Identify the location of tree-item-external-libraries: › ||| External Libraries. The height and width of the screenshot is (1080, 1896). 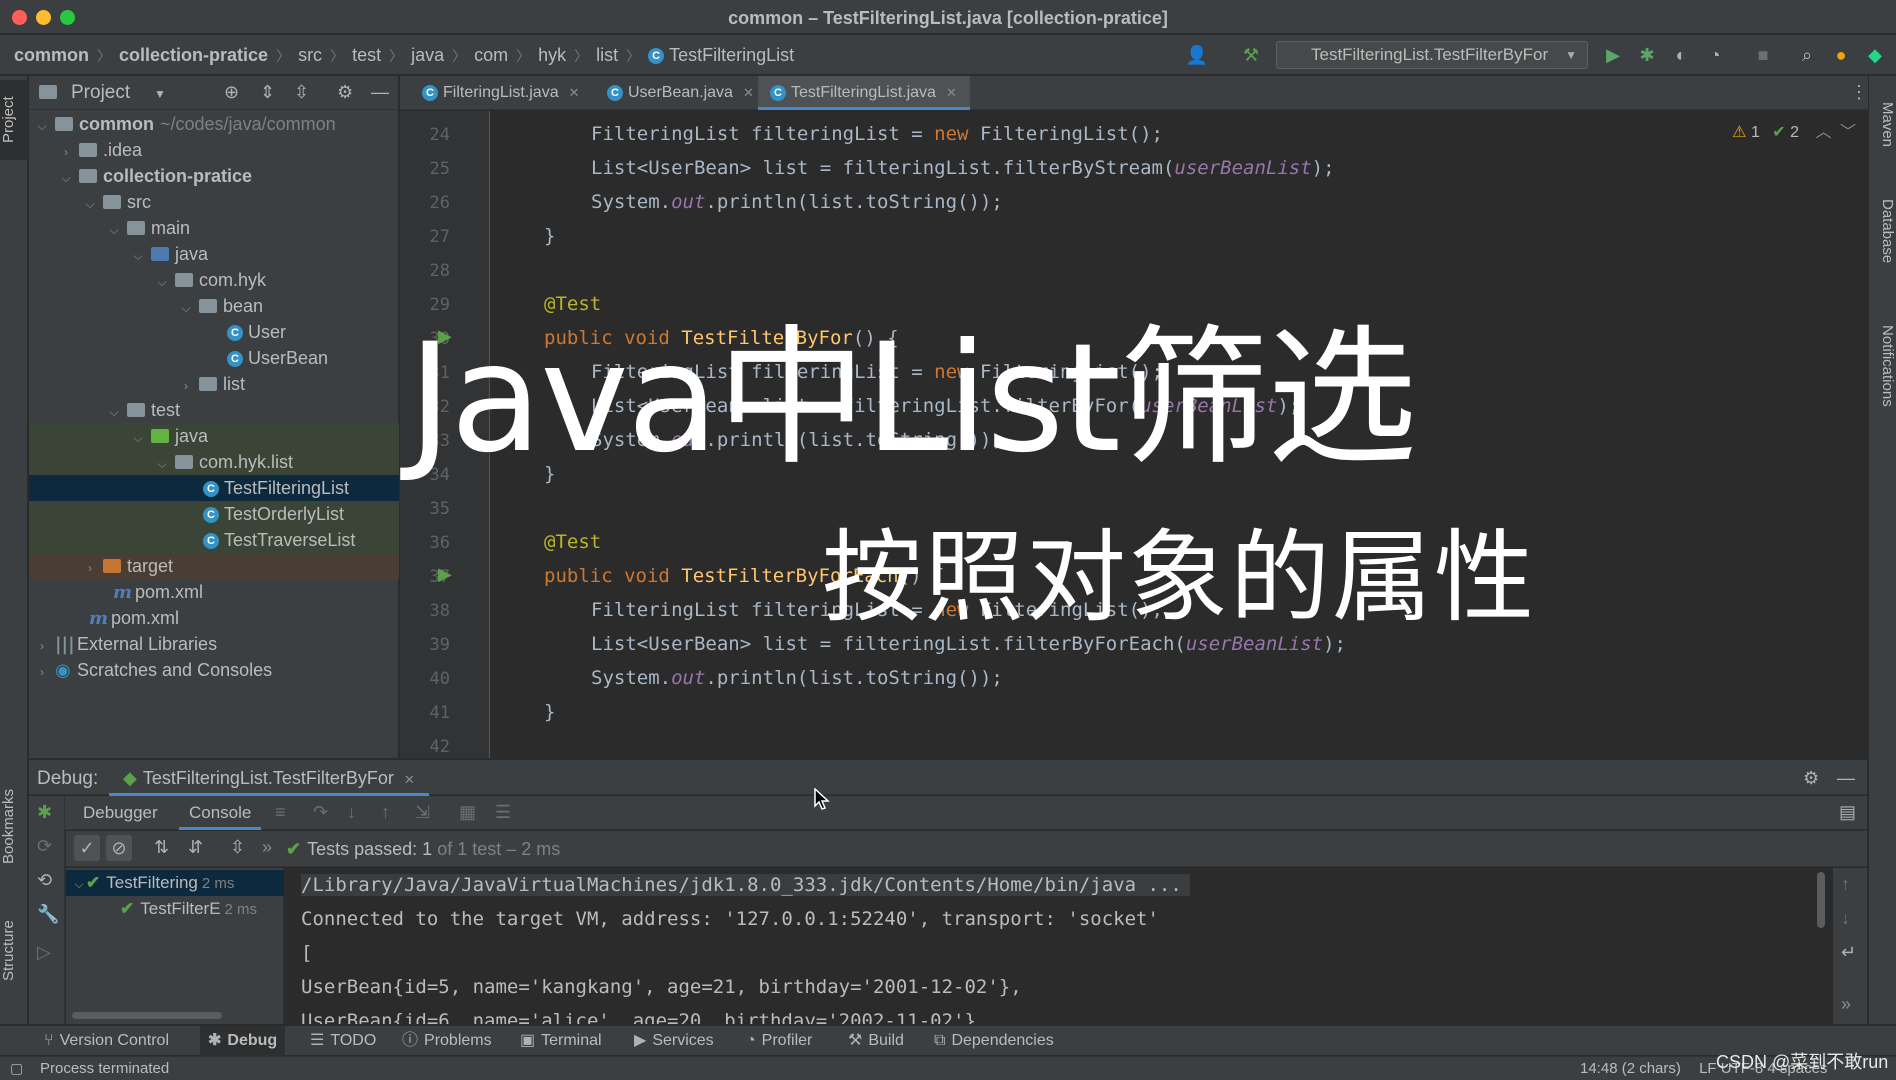
(214, 644).